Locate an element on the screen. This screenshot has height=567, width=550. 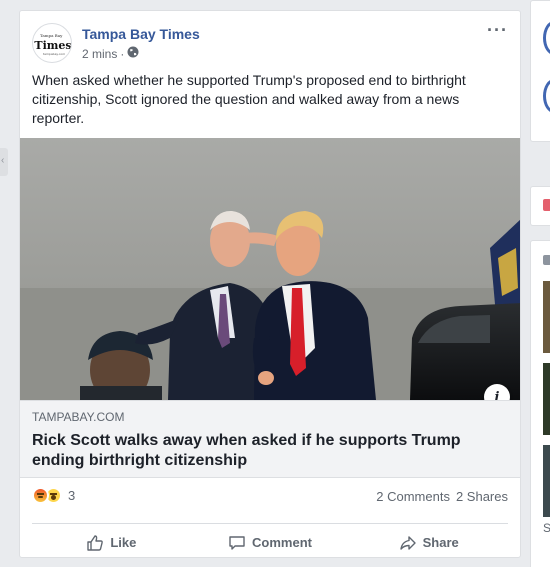
post-meta: 2 mins · is located at coordinates (110, 53).